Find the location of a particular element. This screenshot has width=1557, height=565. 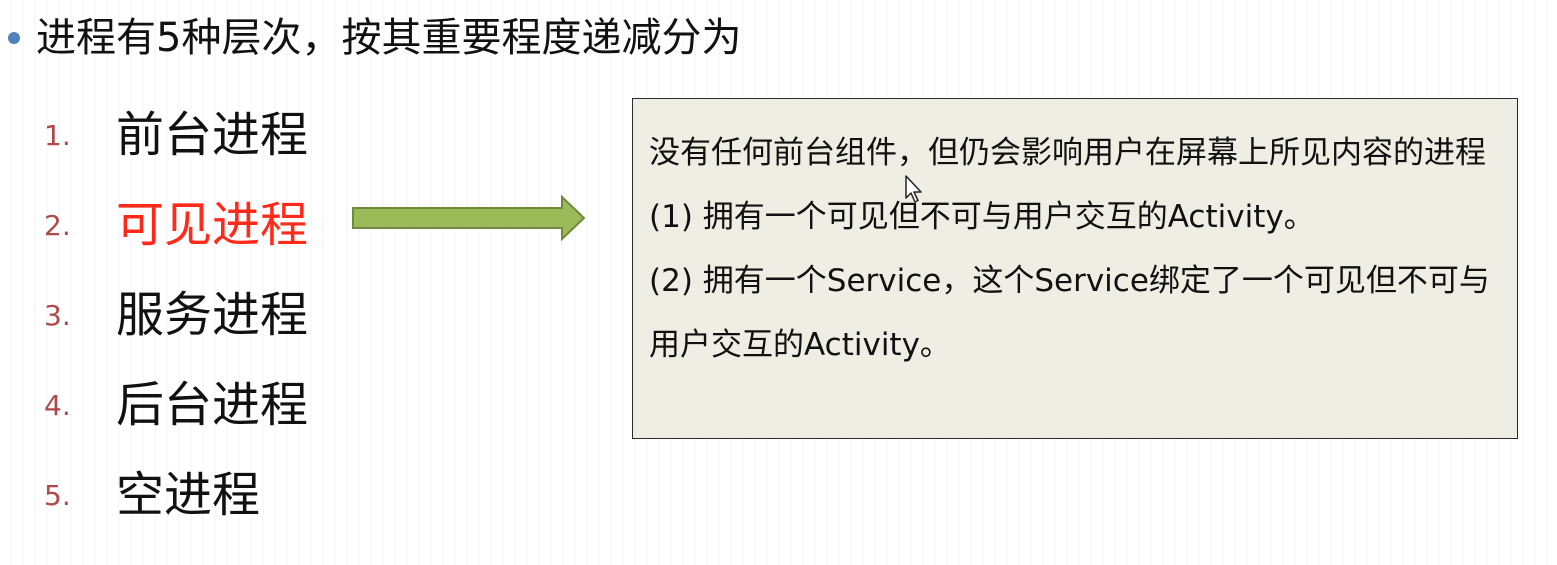

process-level-list: 1. 前台进程 2. 可见进程 3. 服务进程 4. 后台进程 5. 空进程 is located at coordinates (176, 315).